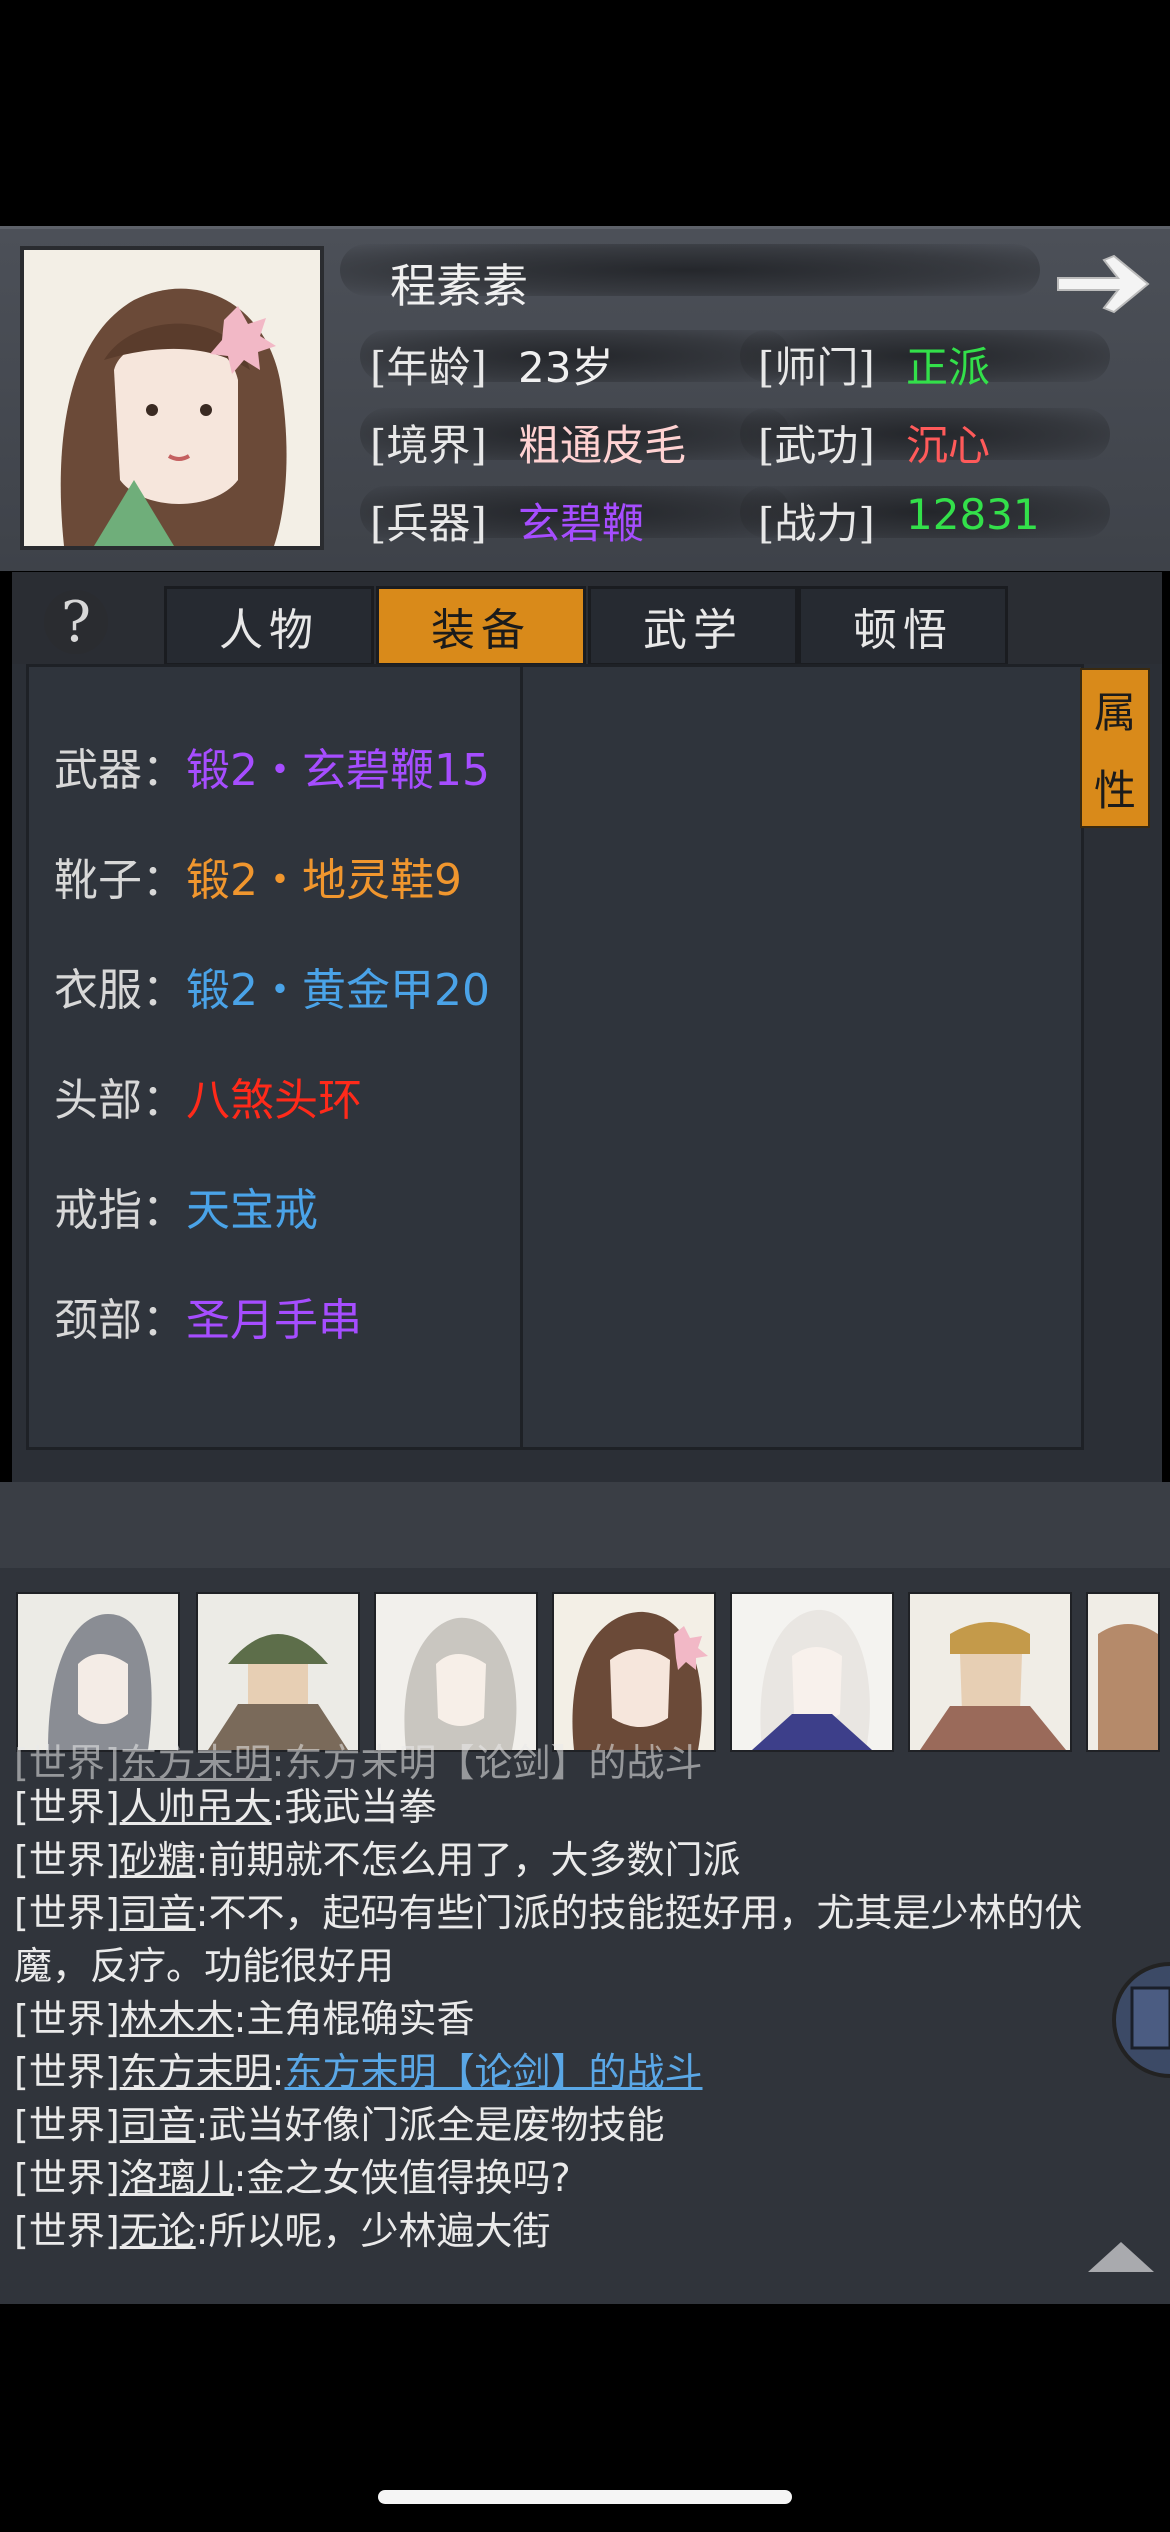  Describe the element at coordinates (373, 2231) in the screenshot. I see `chat-text: :所以呢，少林遍大街` at that location.